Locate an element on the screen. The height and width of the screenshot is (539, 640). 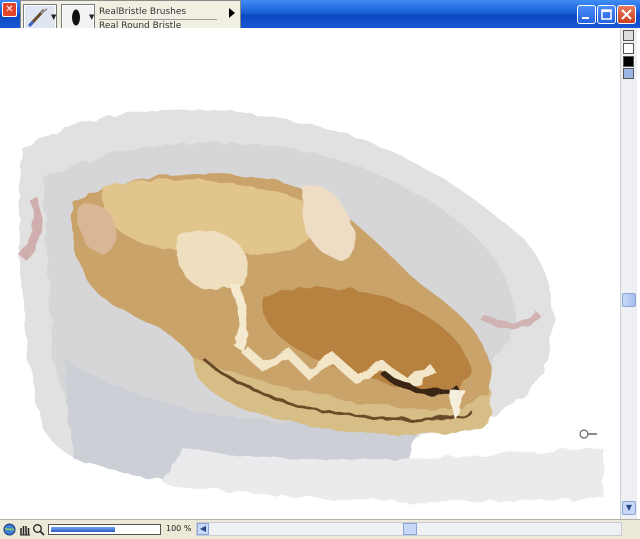
divider is located at coordinates (158, 19).